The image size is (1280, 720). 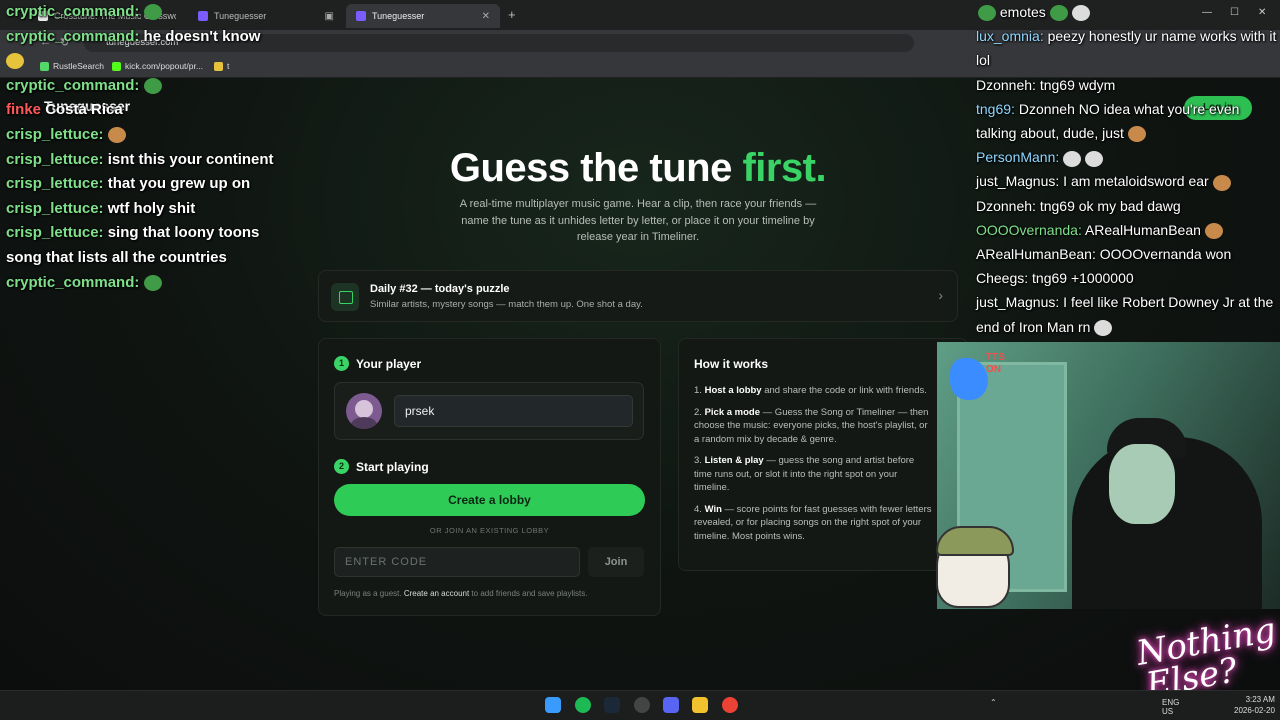 What do you see at coordinates (101, 208) in the screenshot?
I see `chat-line: crisp_lettuce: wtf holy shit` at bounding box center [101, 208].